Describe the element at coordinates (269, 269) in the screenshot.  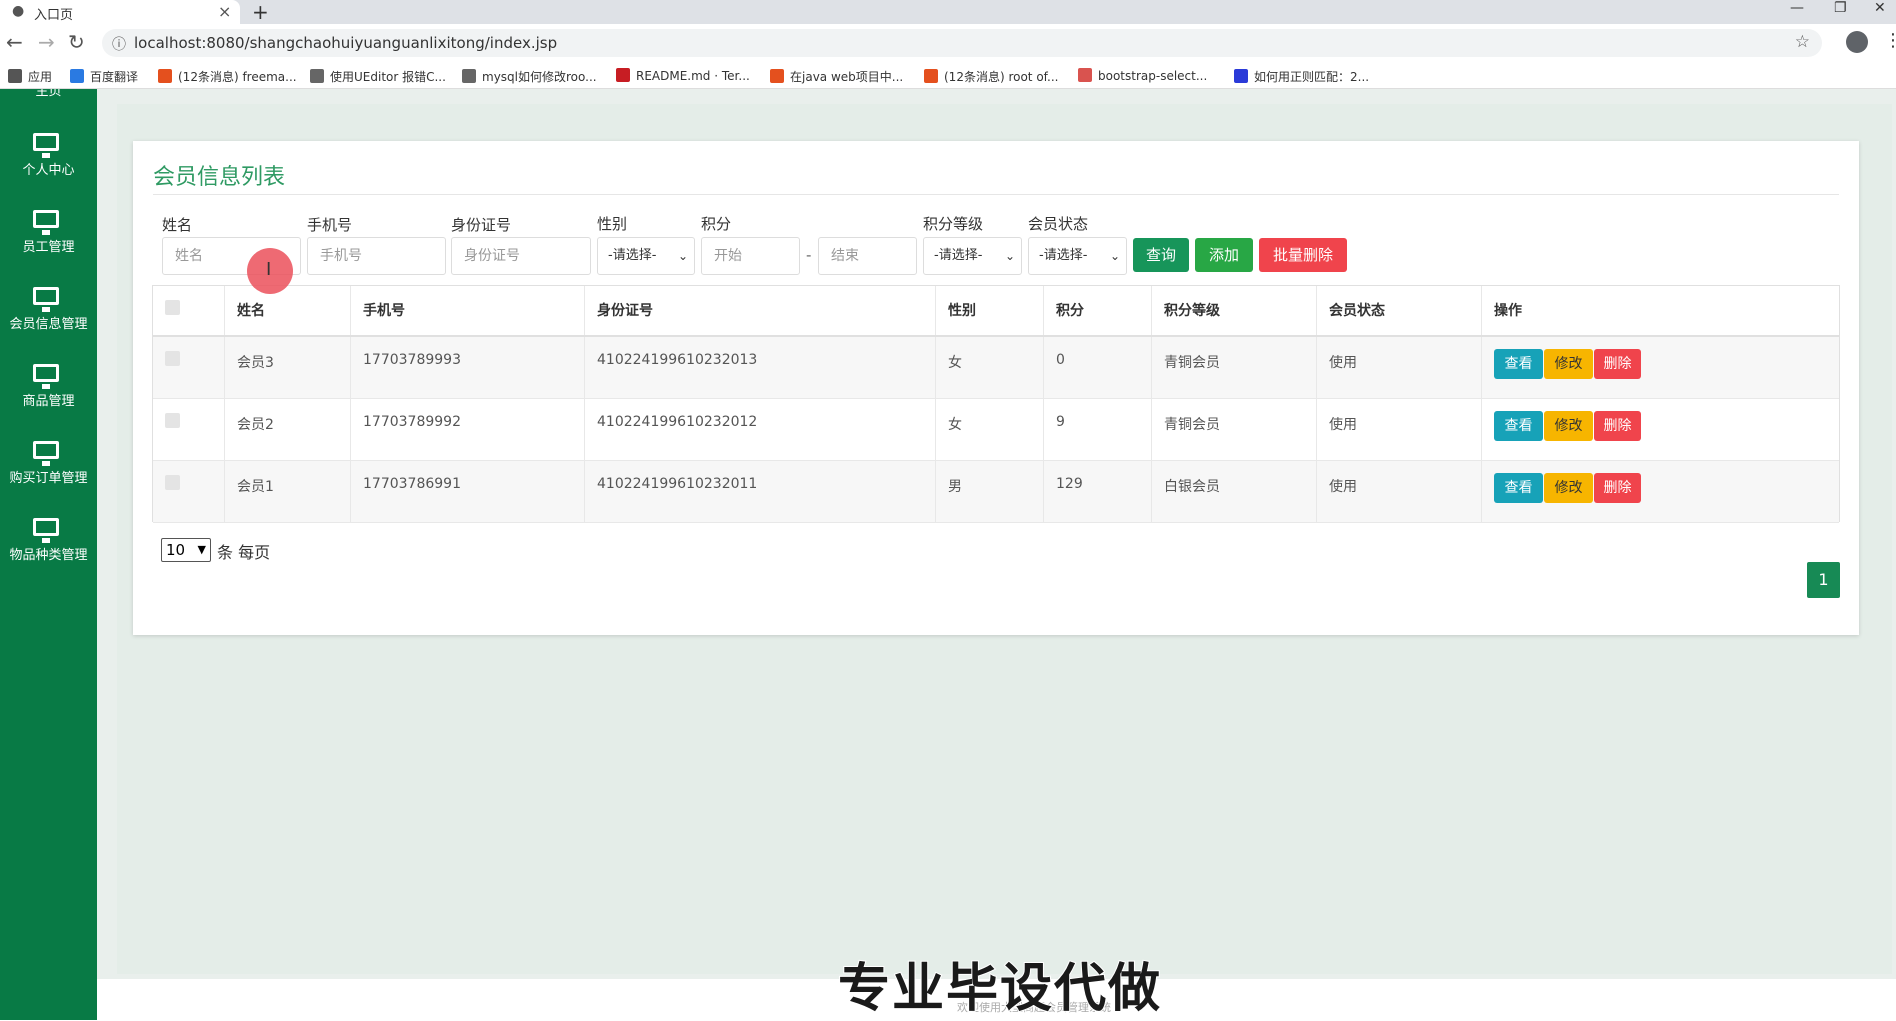
I see `text-cursor-icon: I` at that location.